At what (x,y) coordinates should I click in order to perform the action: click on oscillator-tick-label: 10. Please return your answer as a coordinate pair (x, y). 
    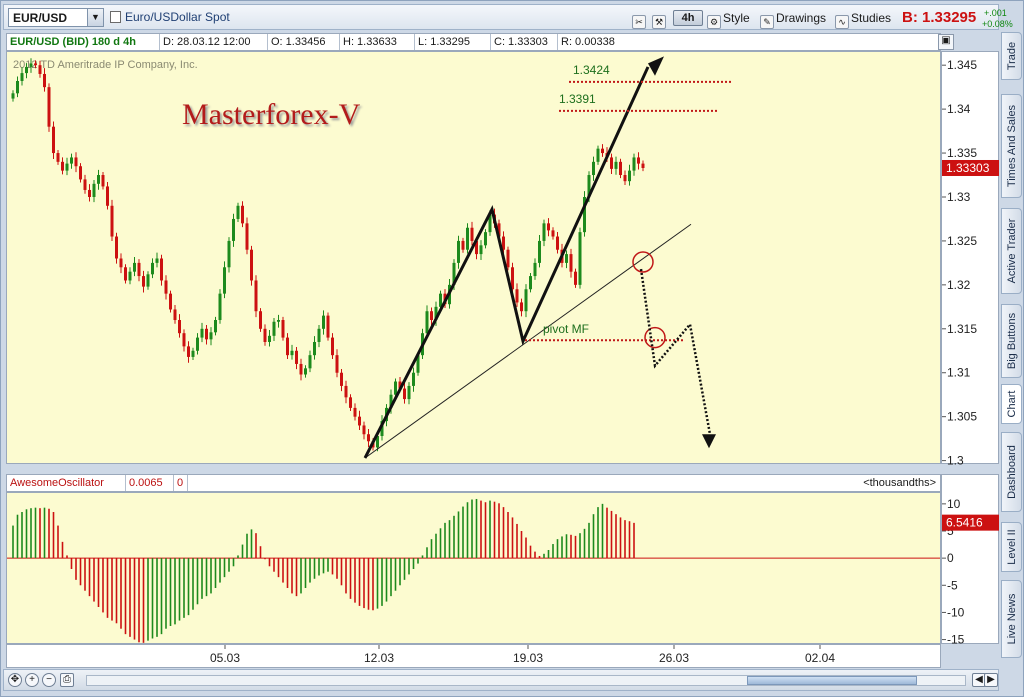
    Looking at the image, I should click on (954, 504).